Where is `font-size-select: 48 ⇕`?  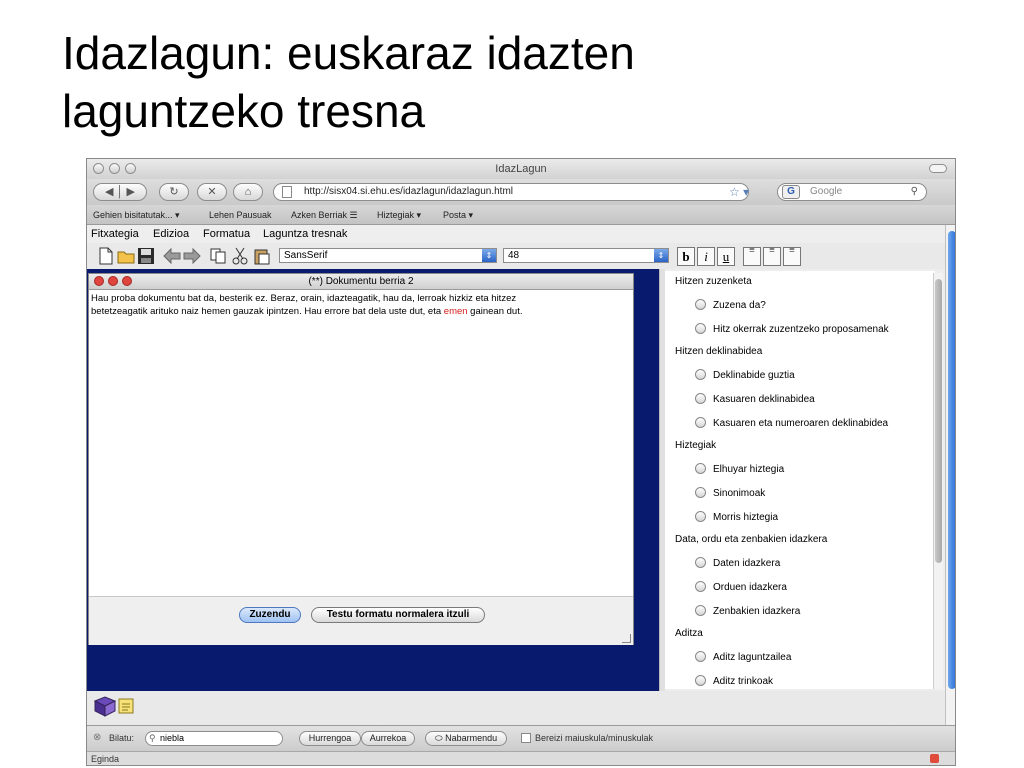 font-size-select: 48 ⇕ is located at coordinates (586, 255).